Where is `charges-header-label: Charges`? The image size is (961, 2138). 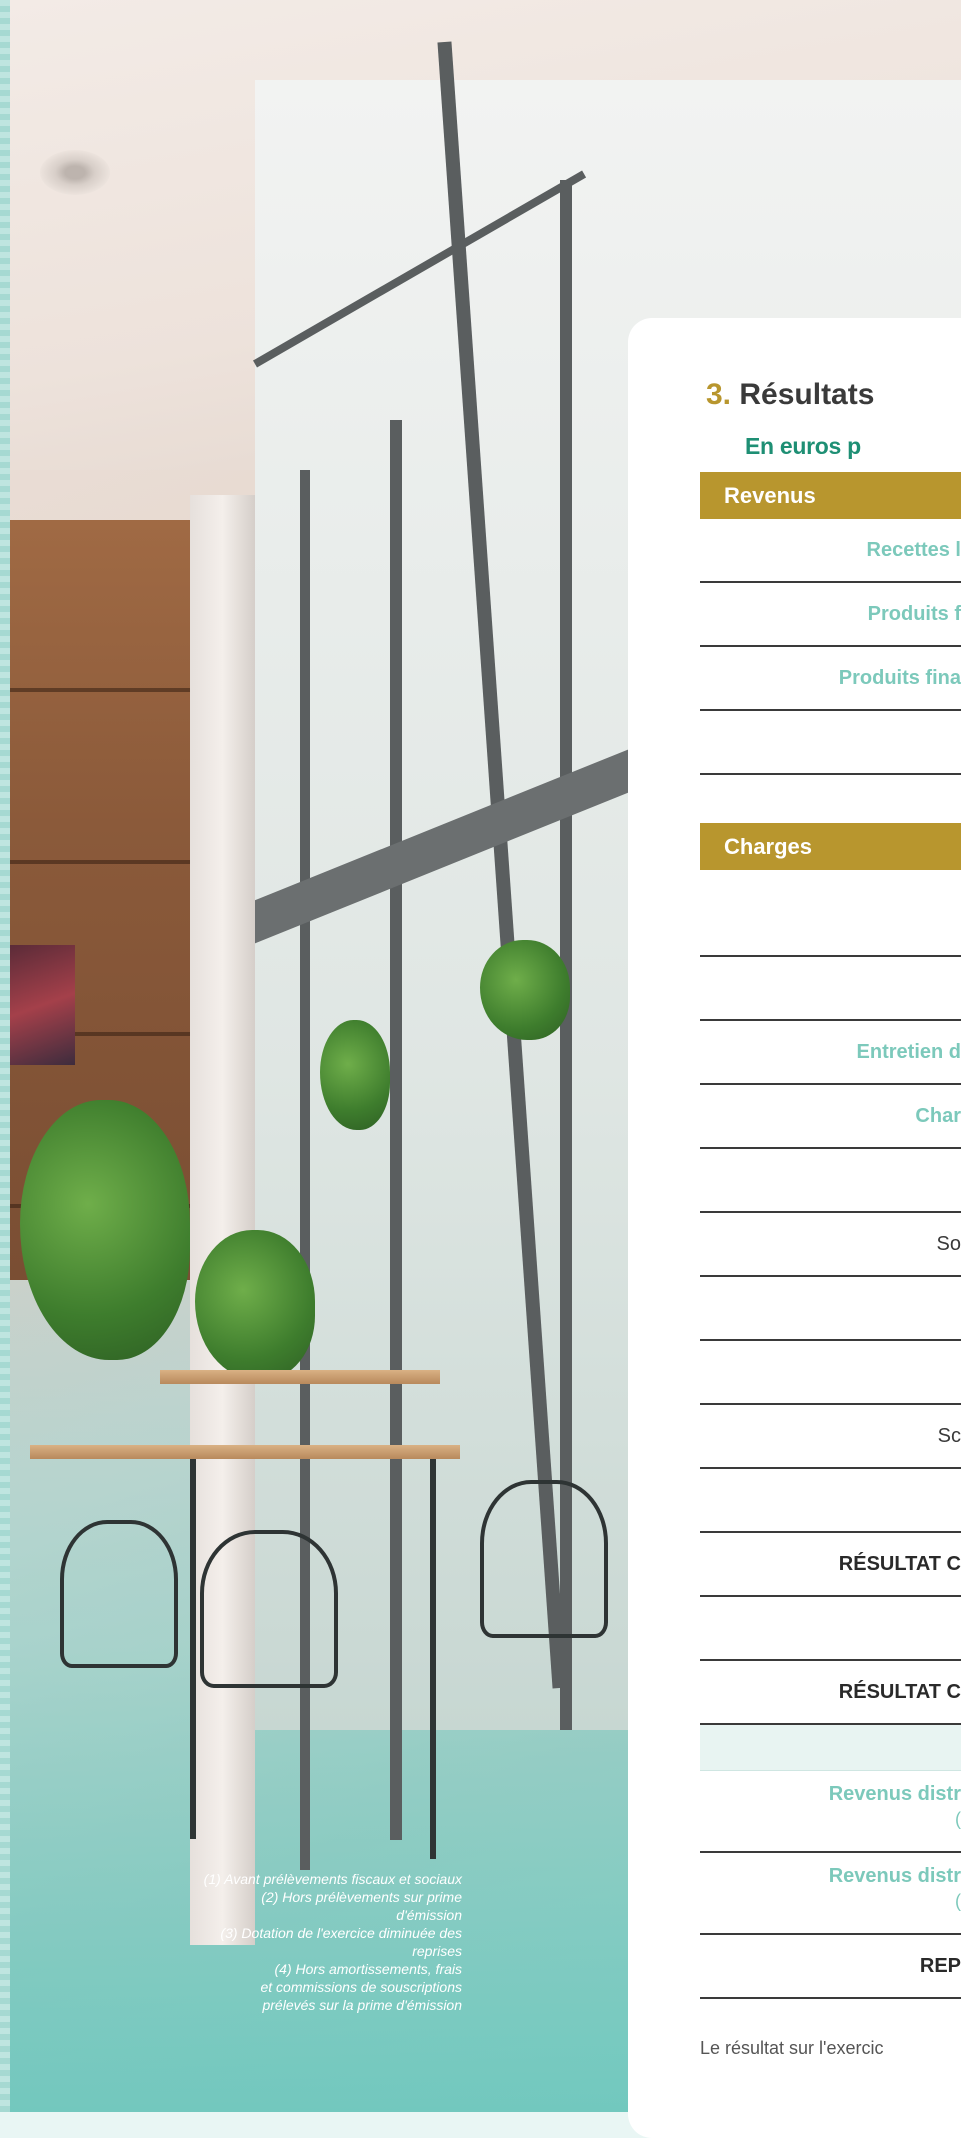
charges-header-label: Charges is located at coordinates (768, 847).